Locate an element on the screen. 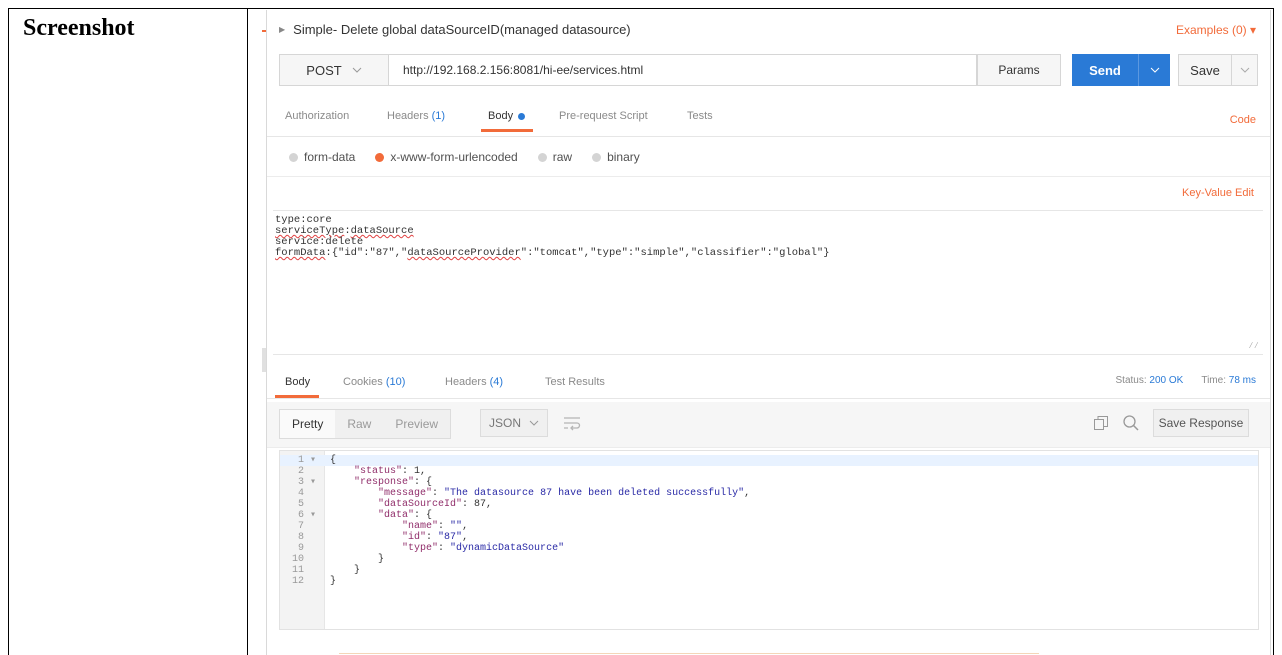  key-value-edit-link: Key-Value Edit is located at coordinates (1218, 193).